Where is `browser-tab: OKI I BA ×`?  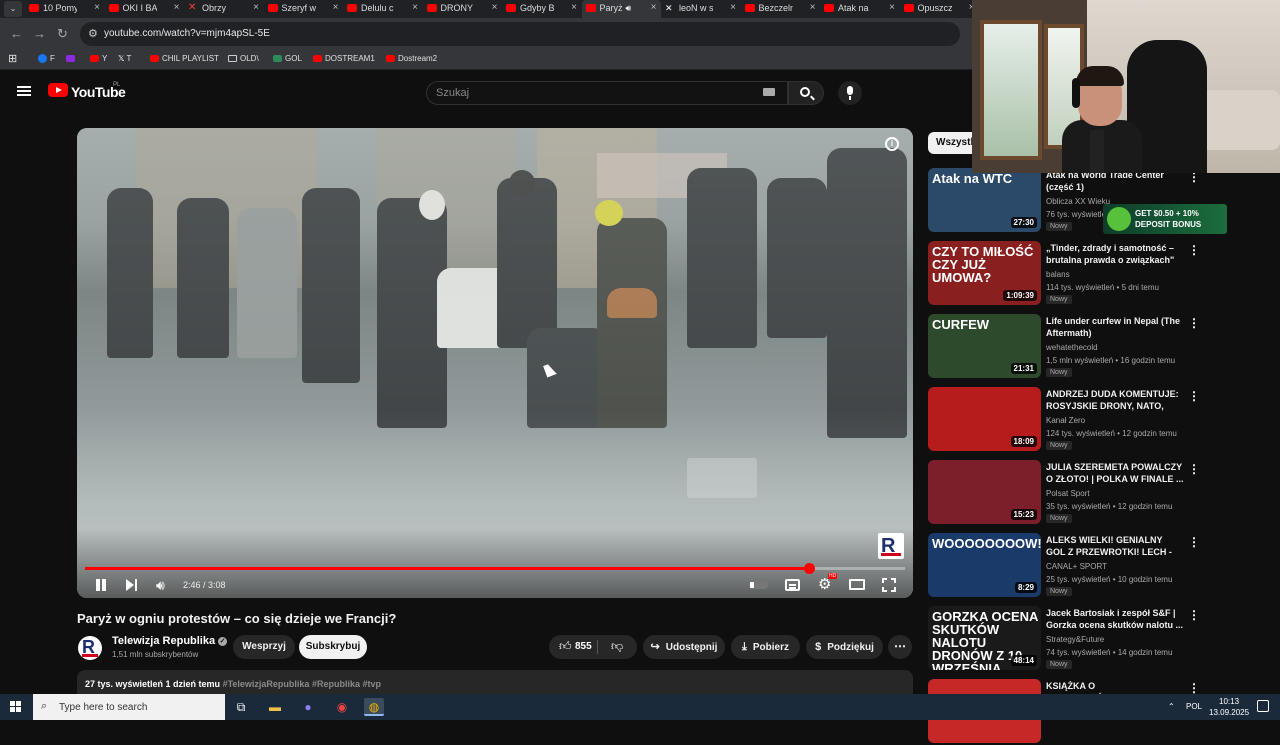
browser-tab: OKI I BA × is located at coordinates (144, 9).